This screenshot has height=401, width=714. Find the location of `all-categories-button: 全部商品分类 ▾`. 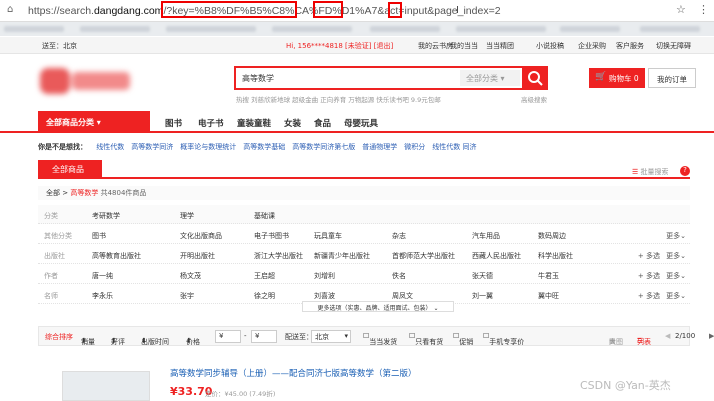

all-categories-button: 全部商品分类 ▾ is located at coordinates (94, 122).